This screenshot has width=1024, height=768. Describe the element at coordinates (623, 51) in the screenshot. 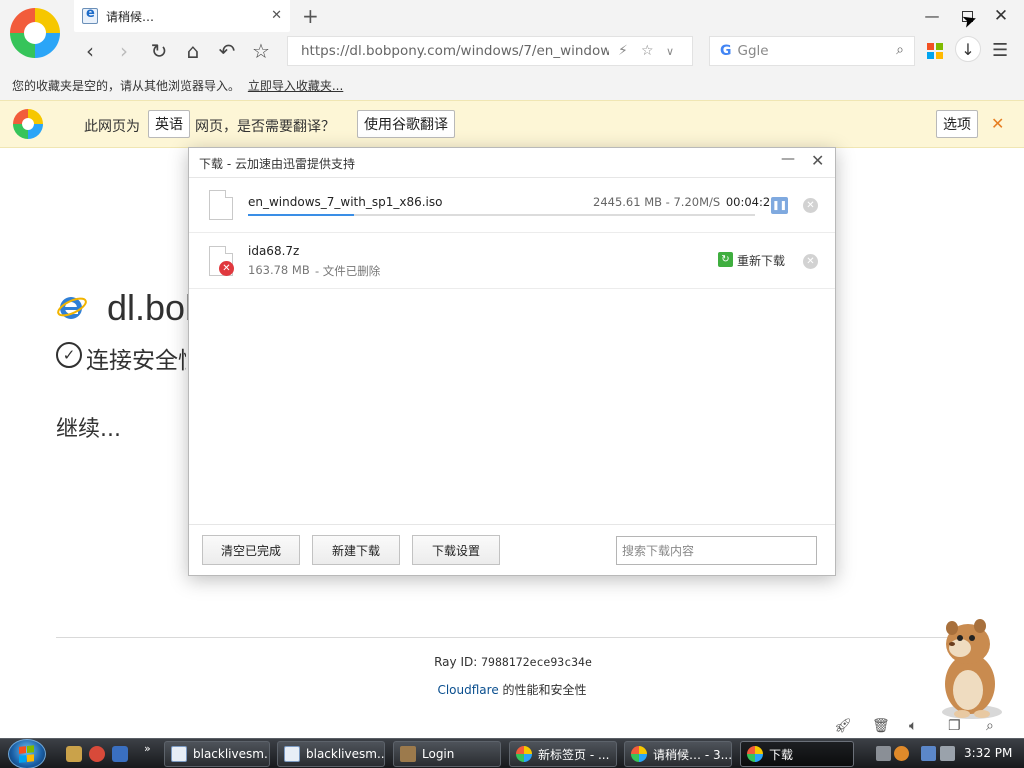

I see `lightning-icon: ⚡` at that location.